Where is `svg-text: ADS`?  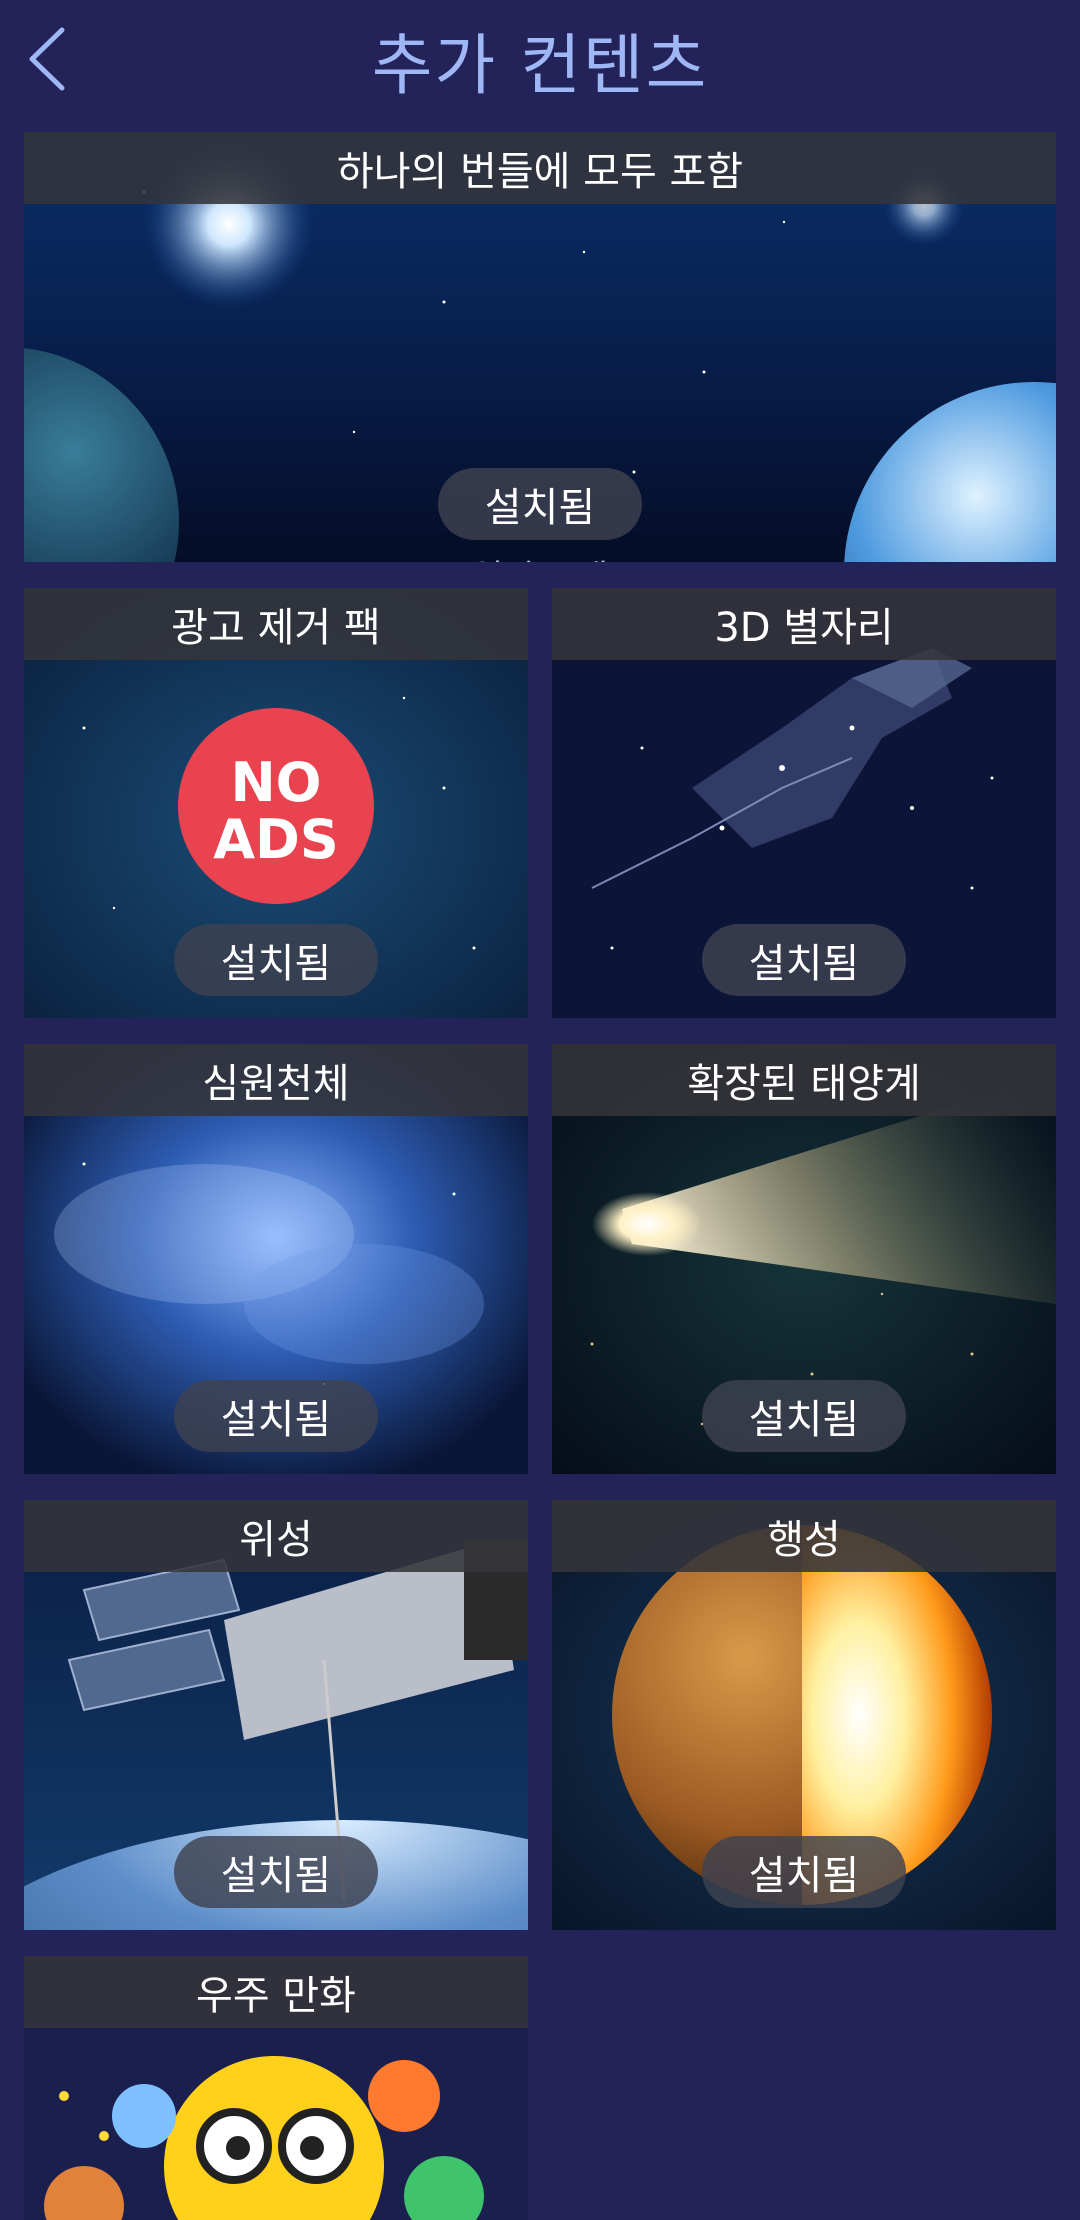
svg-text: ADS is located at coordinates (276, 839).